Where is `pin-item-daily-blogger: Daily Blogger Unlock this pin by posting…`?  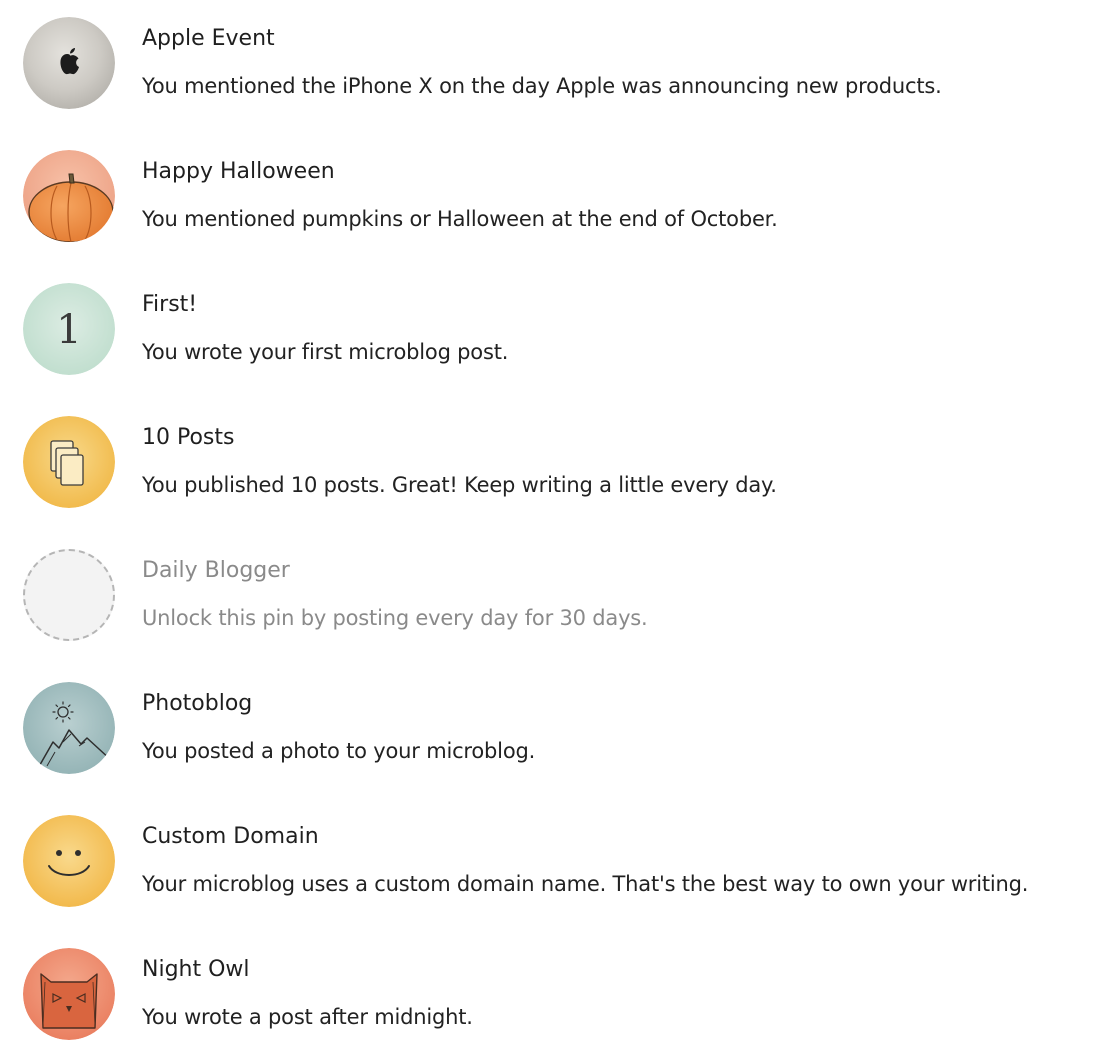 pin-item-daily-blogger: Daily Blogger Unlock this pin by posting… is located at coordinates (550, 587).